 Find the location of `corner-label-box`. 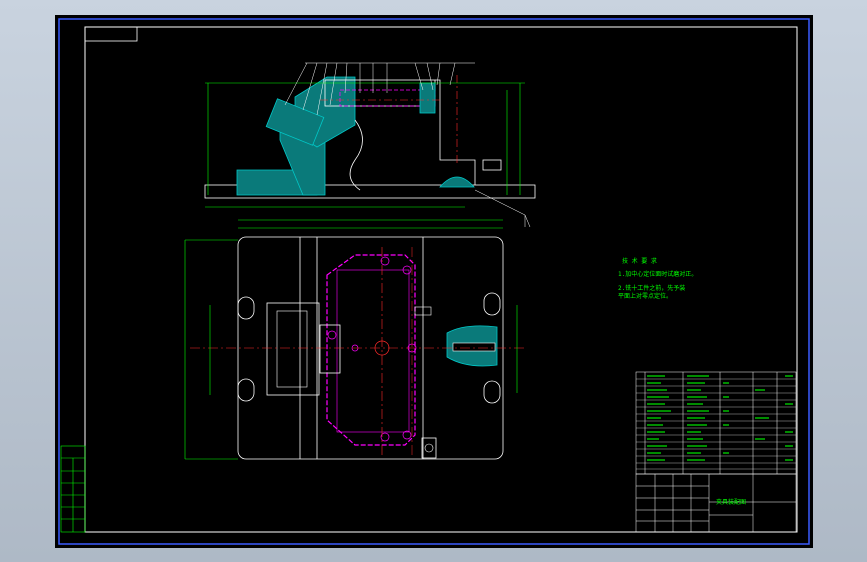

corner-label-box is located at coordinates (111, 34).